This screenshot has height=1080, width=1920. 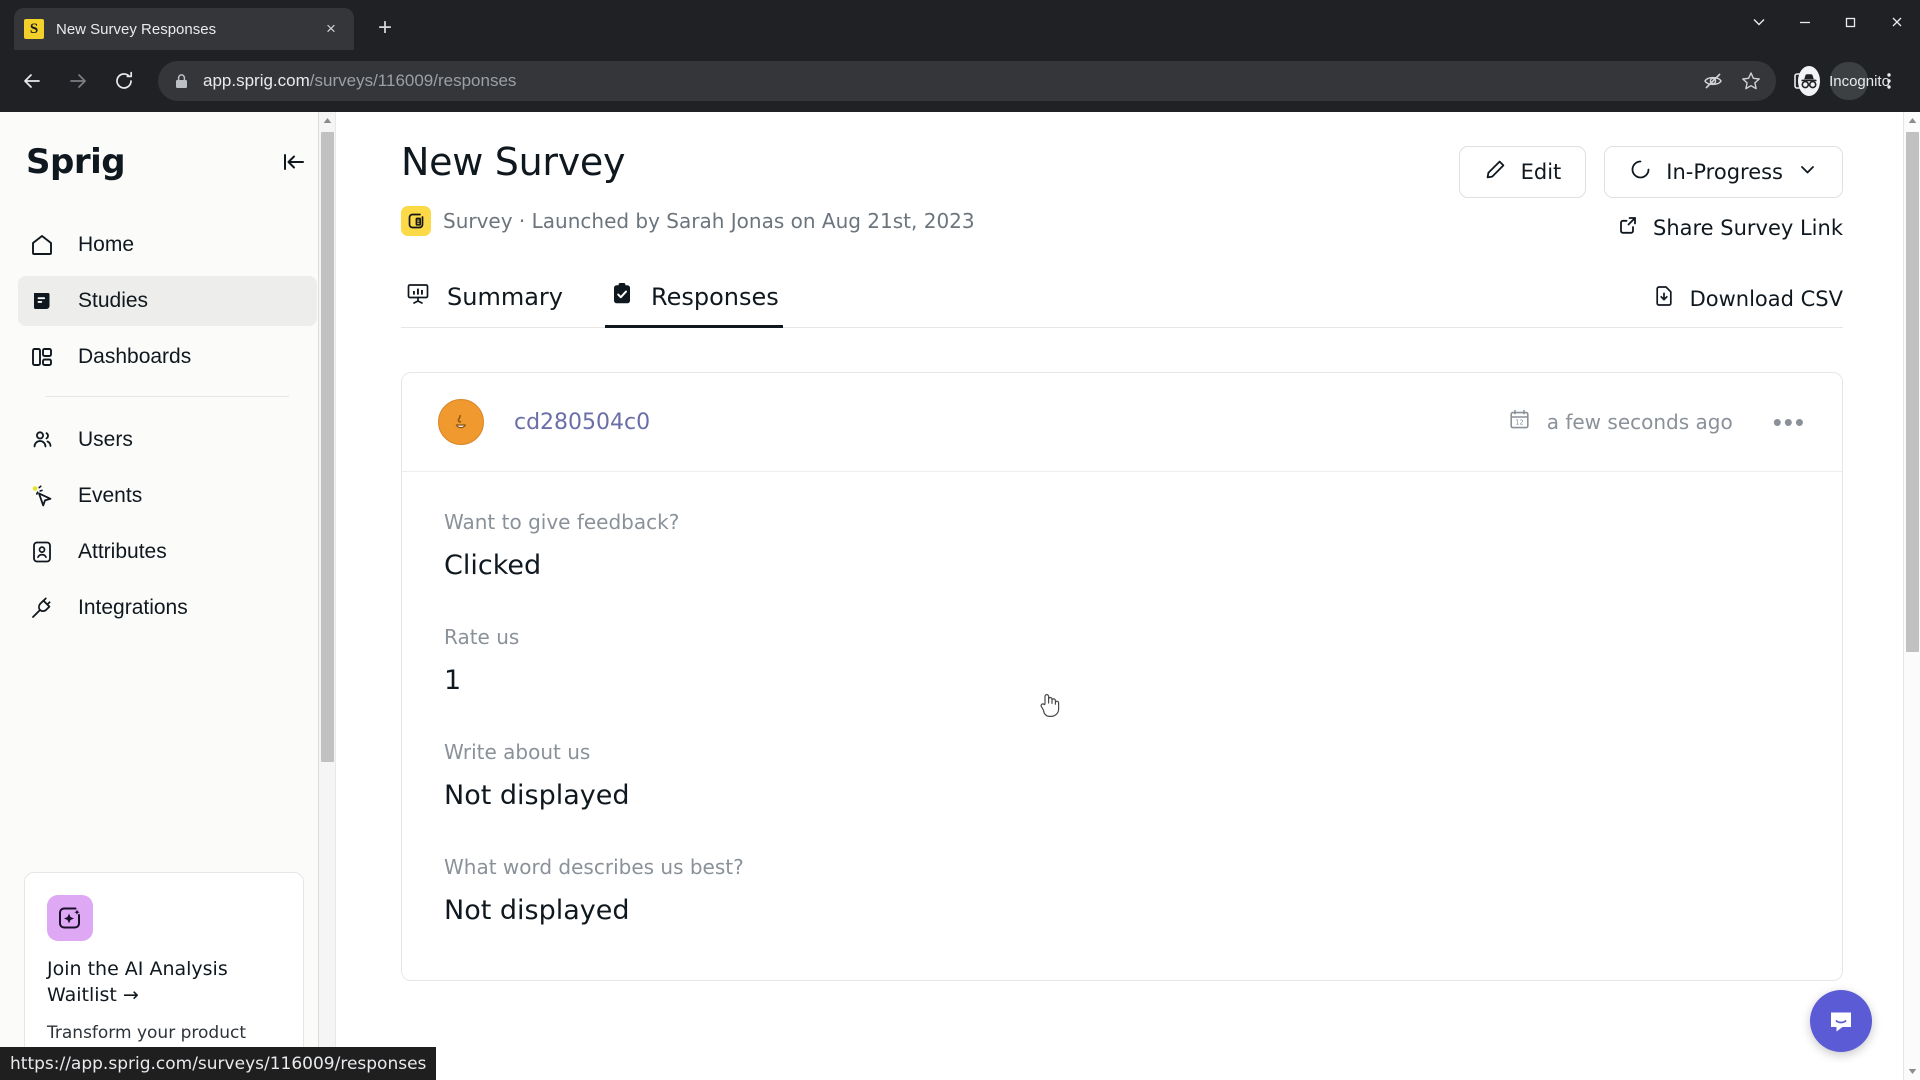 I want to click on page-scrollbar, so click(x=1911, y=596).